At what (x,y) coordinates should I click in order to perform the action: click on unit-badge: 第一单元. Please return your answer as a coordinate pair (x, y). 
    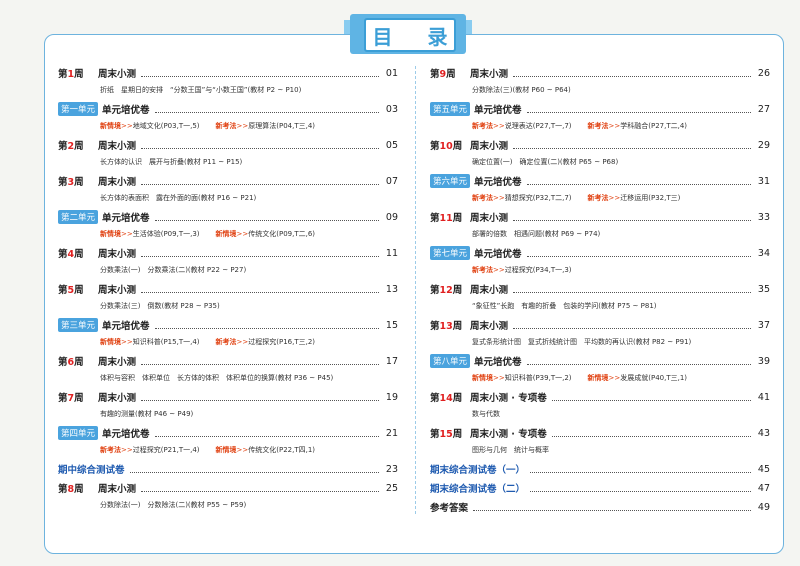
    Looking at the image, I should click on (78, 109).